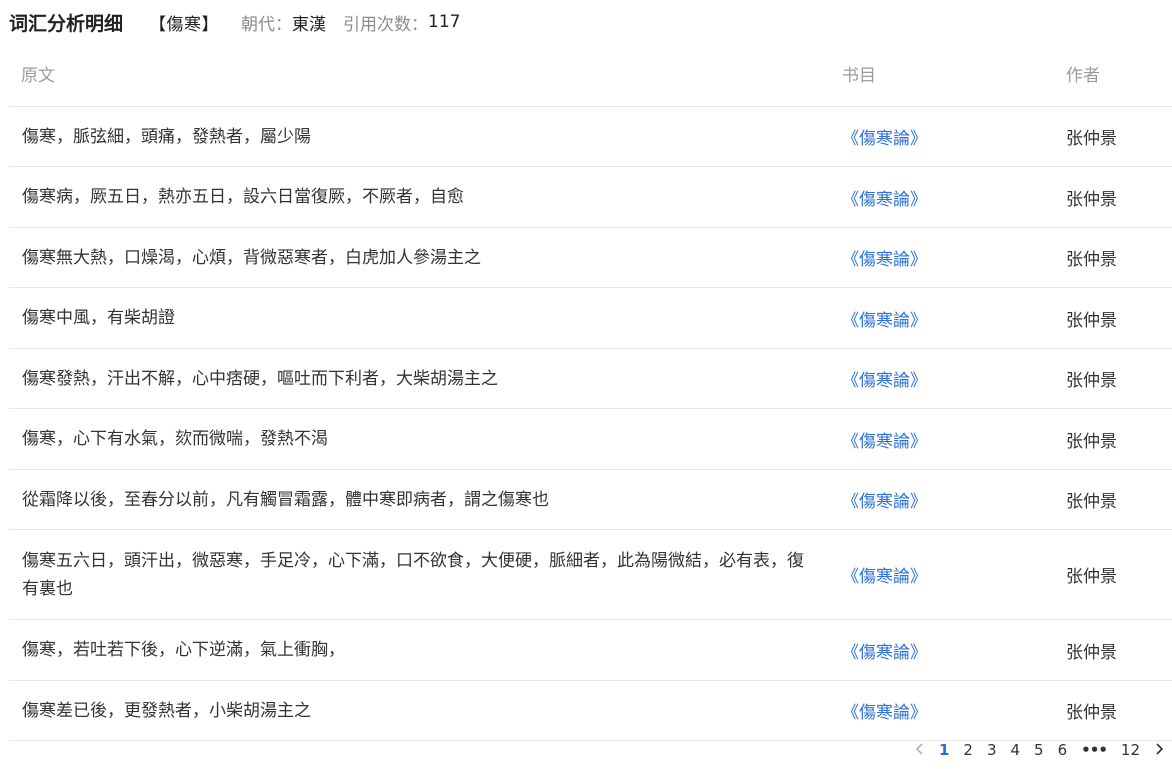 This screenshot has width=1172, height=769. I want to click on page-2-button: 2, so click(968, 750).